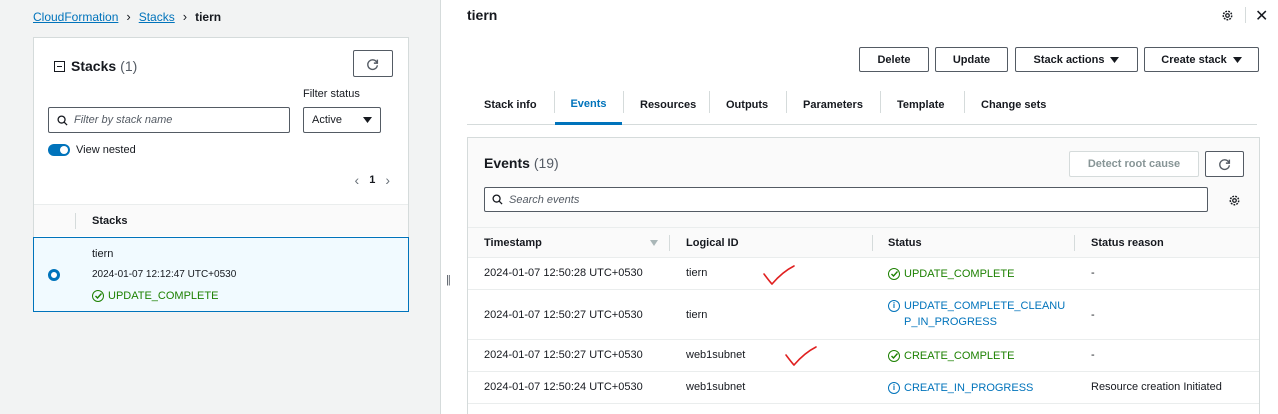 Image resolution: width=1278 pixels, height=414 pixels. What do you see at coordinates (905, 243) in the screenshot?
I see `col-status: Status` at bounding box center [905, 243].